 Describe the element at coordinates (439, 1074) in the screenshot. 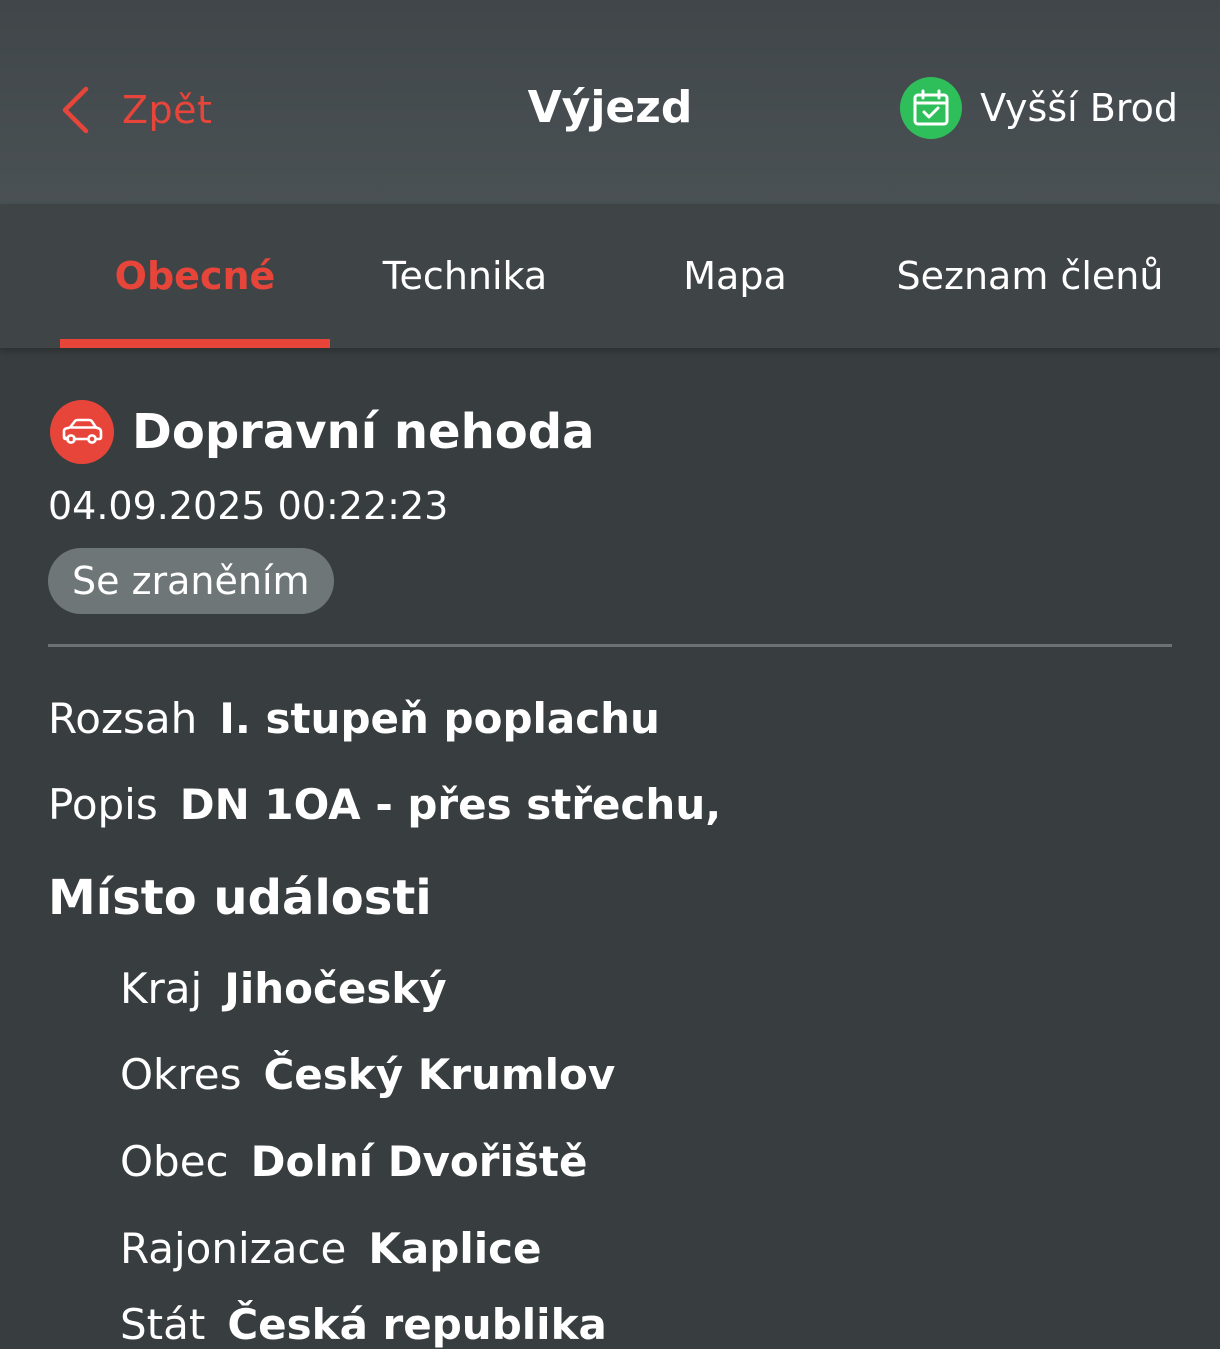

I see `location-okres-value: Český Krumlov` at that location.